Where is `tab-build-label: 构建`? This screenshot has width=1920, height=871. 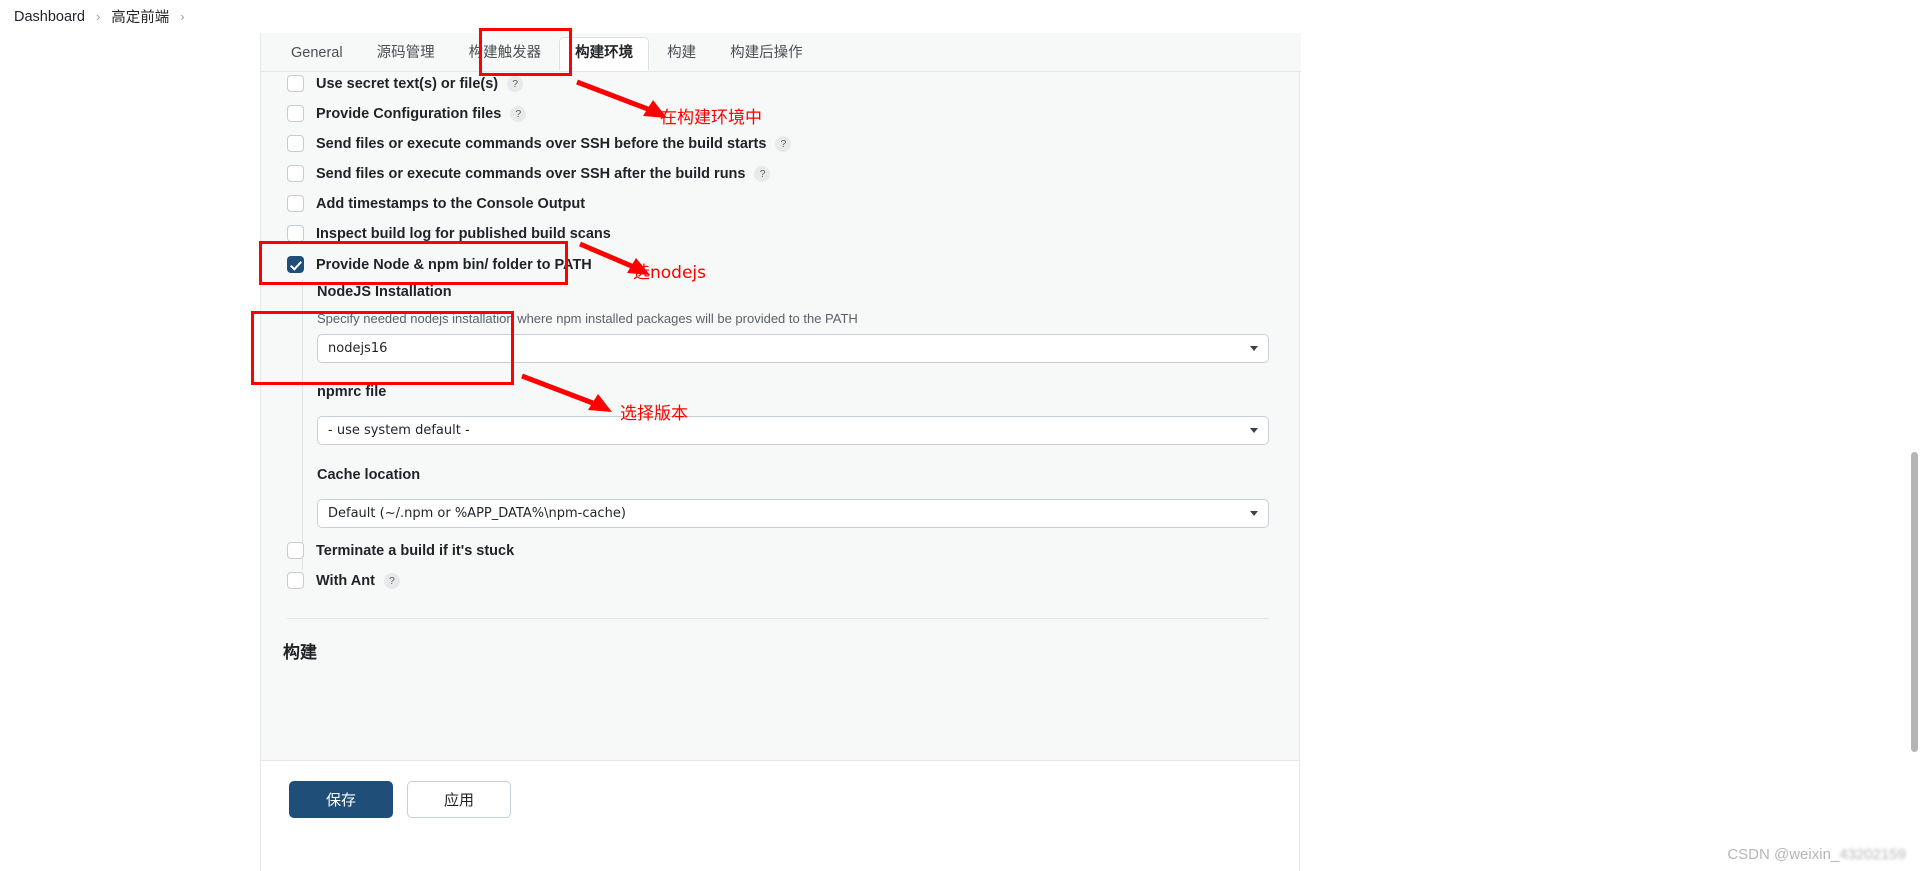 tab-build-label: 构建 is located at coordinates (682, 53).